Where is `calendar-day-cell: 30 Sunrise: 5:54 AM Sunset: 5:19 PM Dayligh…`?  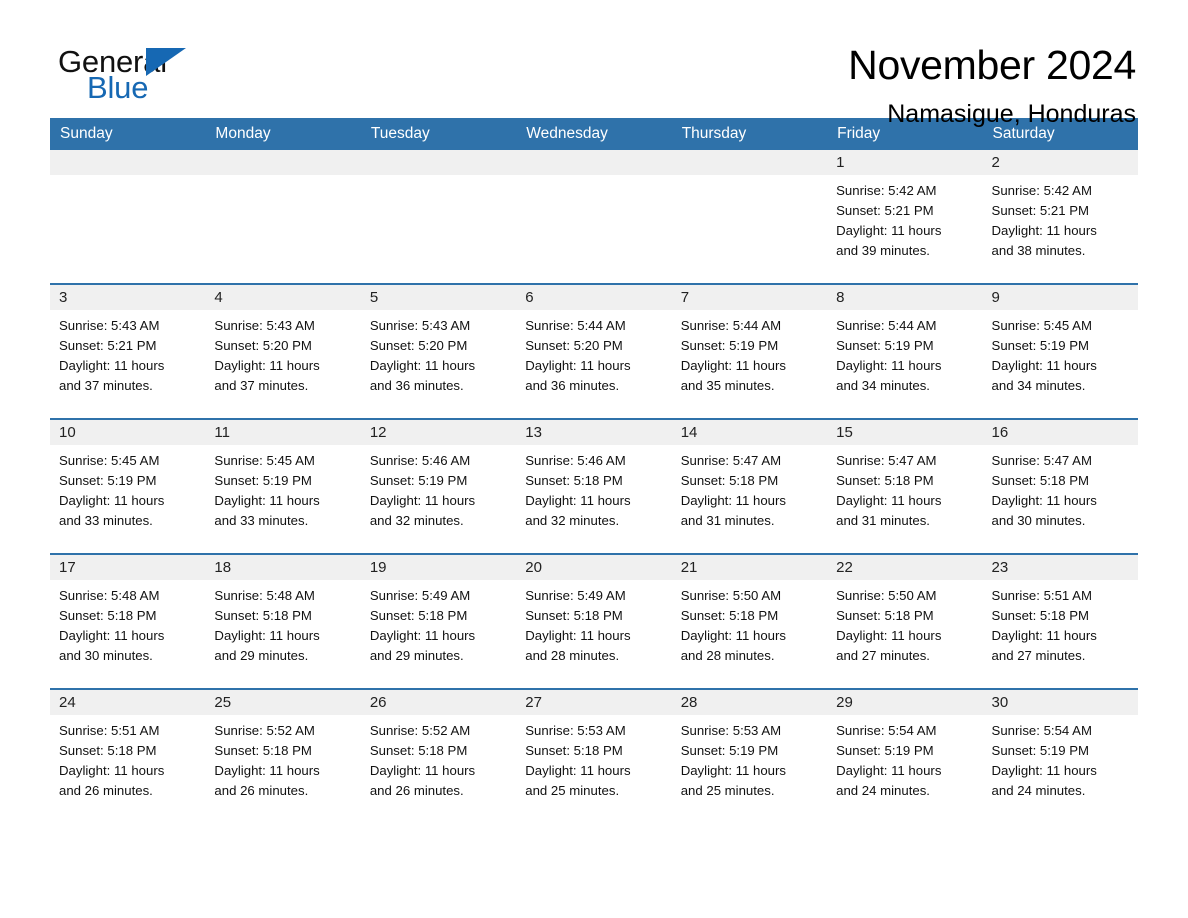
calendar-day-cell: 30 Sunrise: 5:54 AM Sunset: 5:19 PM Dayligh… is located at coordinates (1060, 756).